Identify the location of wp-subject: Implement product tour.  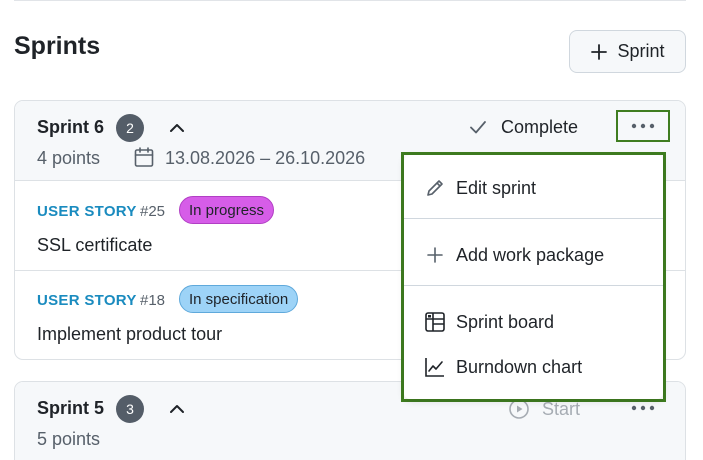
(129, 334).